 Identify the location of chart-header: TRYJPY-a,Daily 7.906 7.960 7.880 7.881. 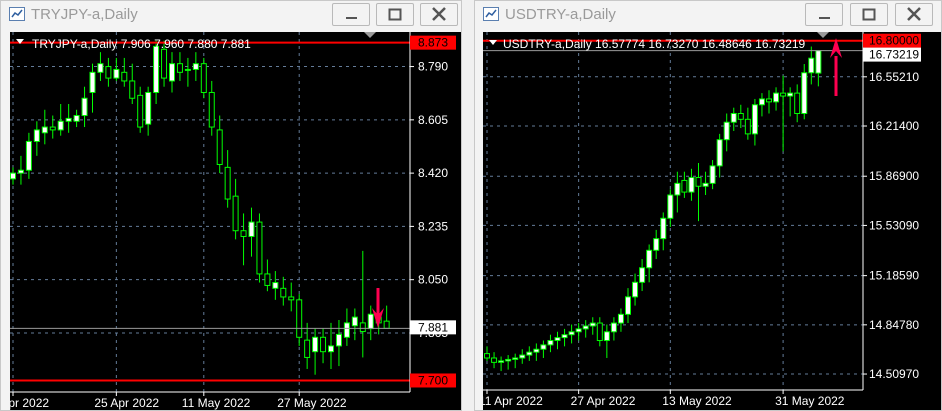
(141, 44).